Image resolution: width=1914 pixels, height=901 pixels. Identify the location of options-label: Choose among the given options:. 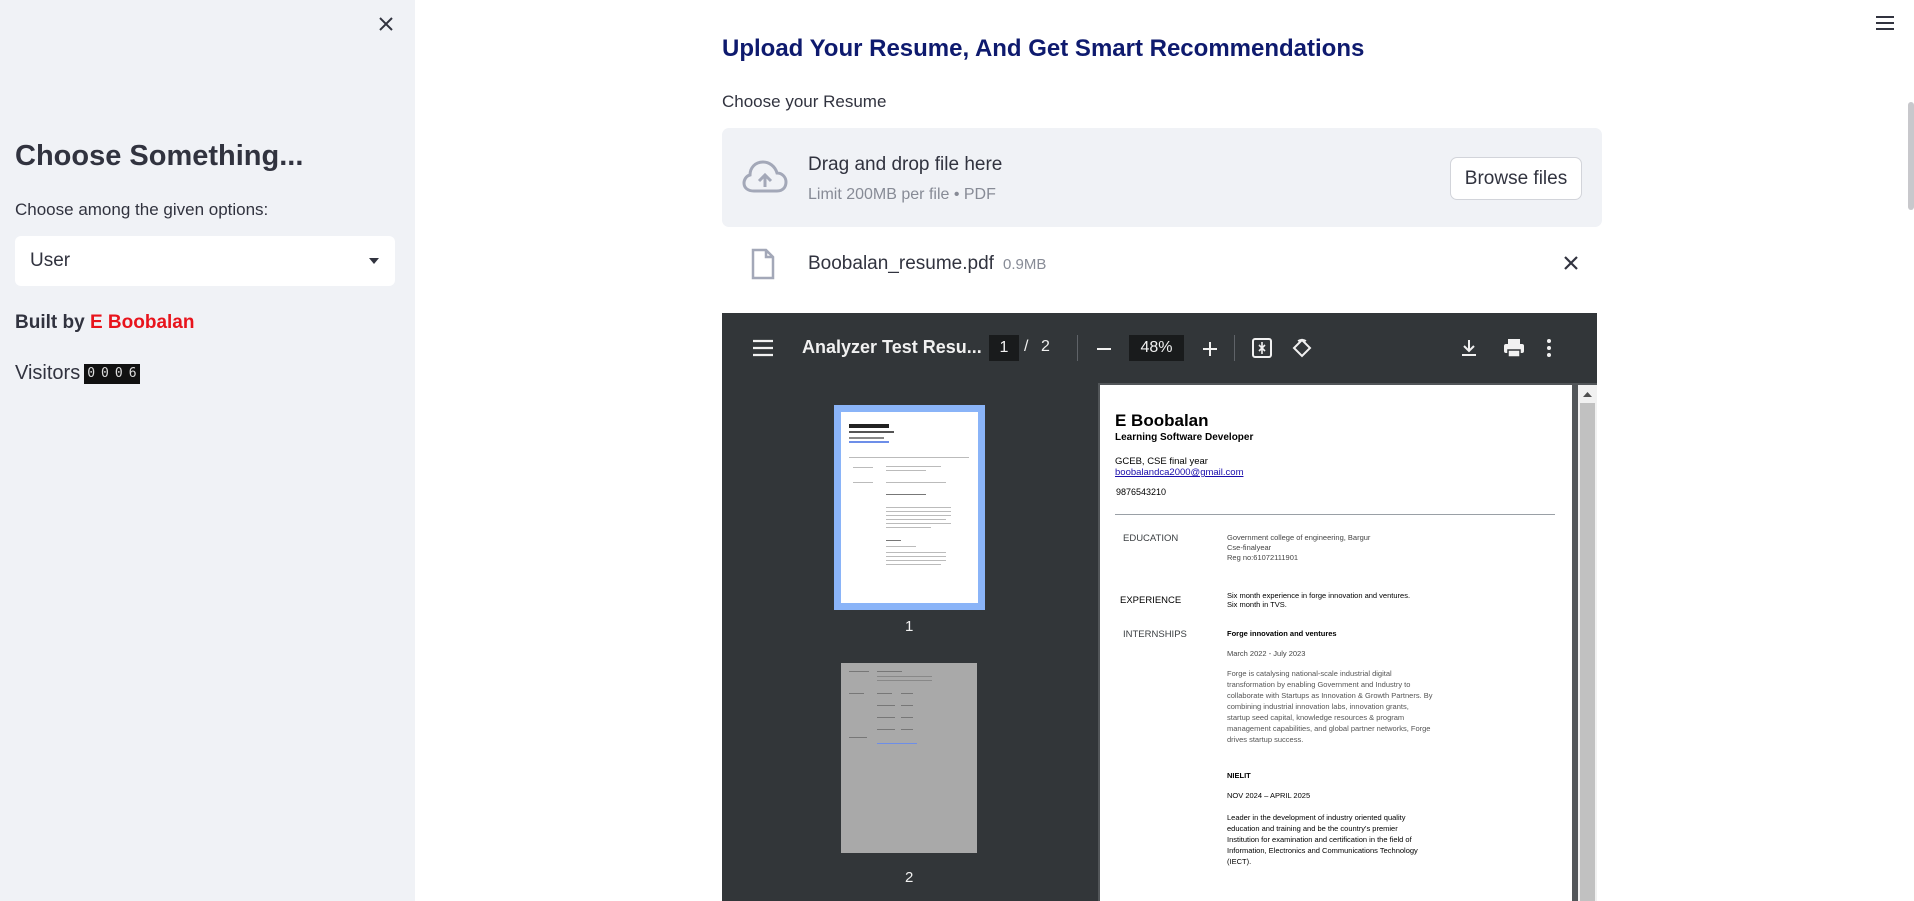
(142, 209).